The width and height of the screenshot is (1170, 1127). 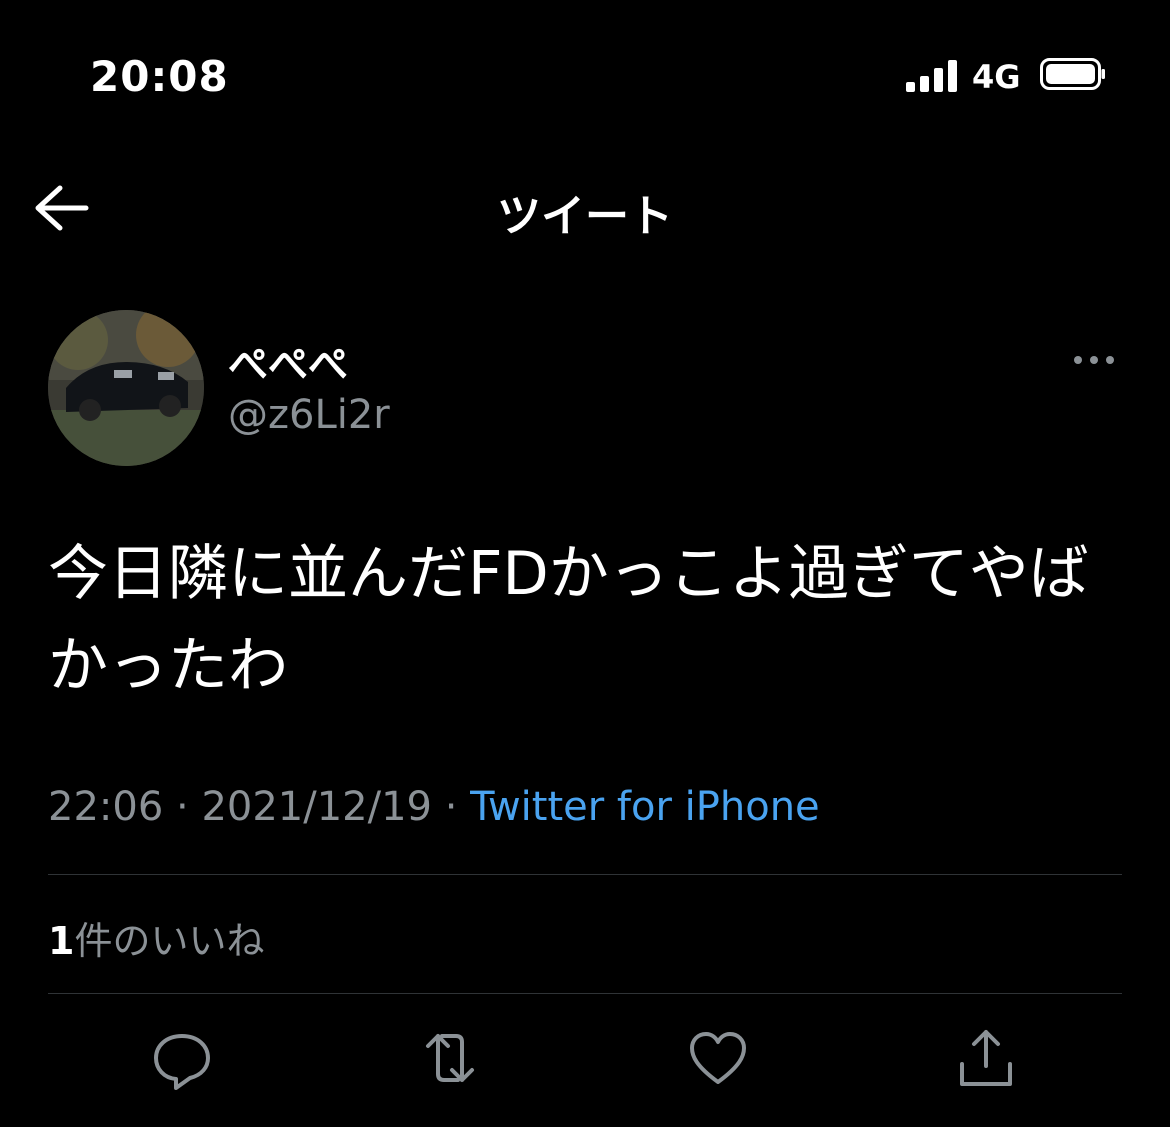 I want to click on retweet-icon, so click(x=450, y=1058).